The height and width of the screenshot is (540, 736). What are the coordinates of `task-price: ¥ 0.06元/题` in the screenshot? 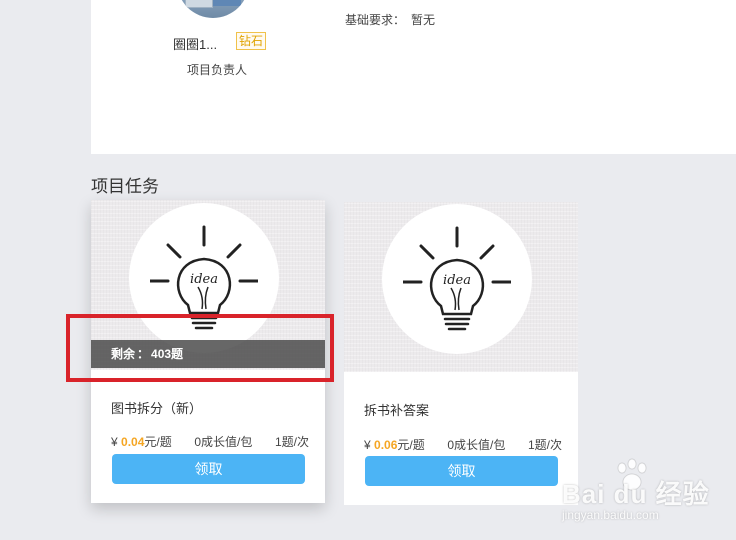 It's located at (394, 444).